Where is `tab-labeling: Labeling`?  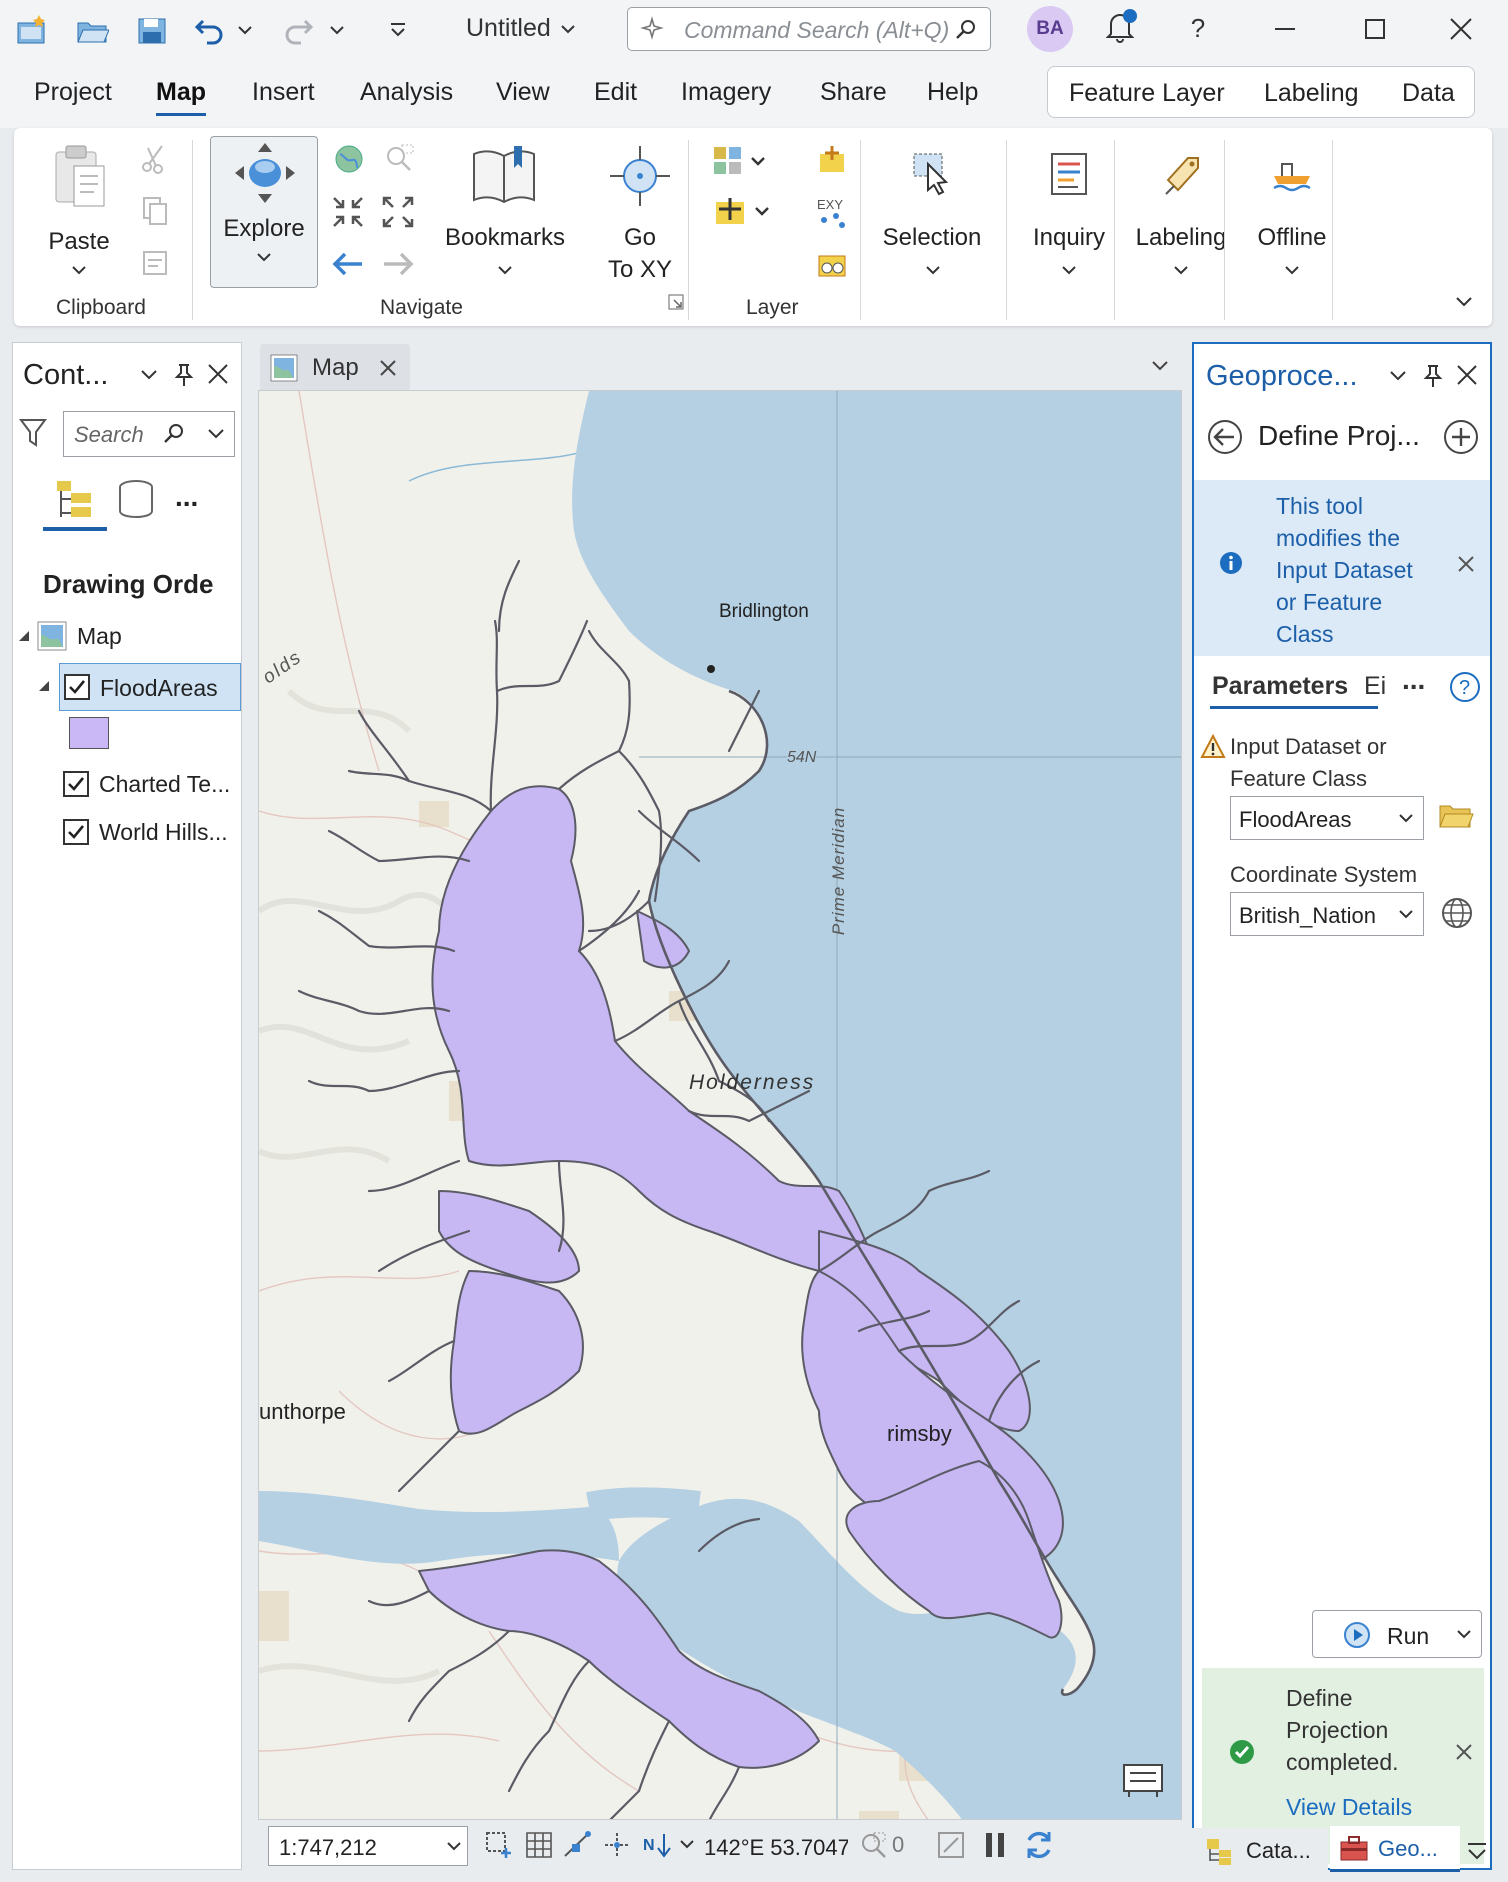
tab-labeling: Labeling is located at coordinates (1311, 93).